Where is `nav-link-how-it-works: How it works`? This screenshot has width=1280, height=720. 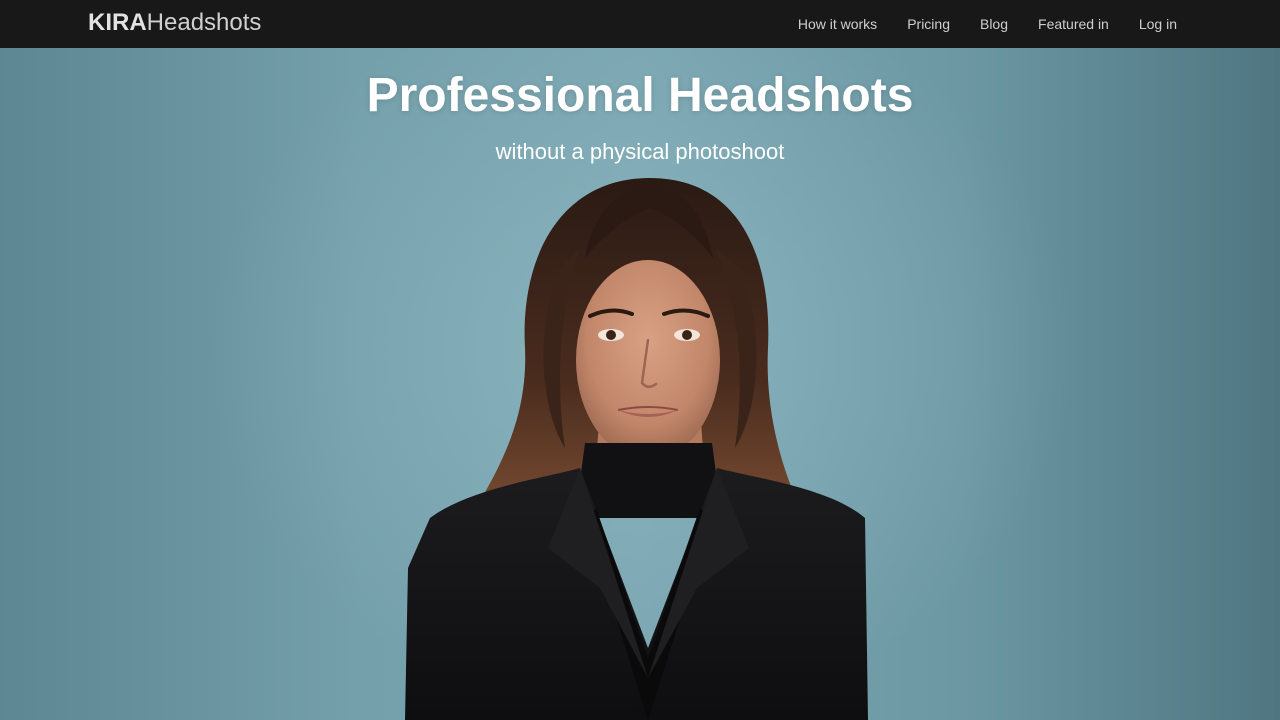 nav-link-how-it-works: How it works is located at coordinates (837, 24).